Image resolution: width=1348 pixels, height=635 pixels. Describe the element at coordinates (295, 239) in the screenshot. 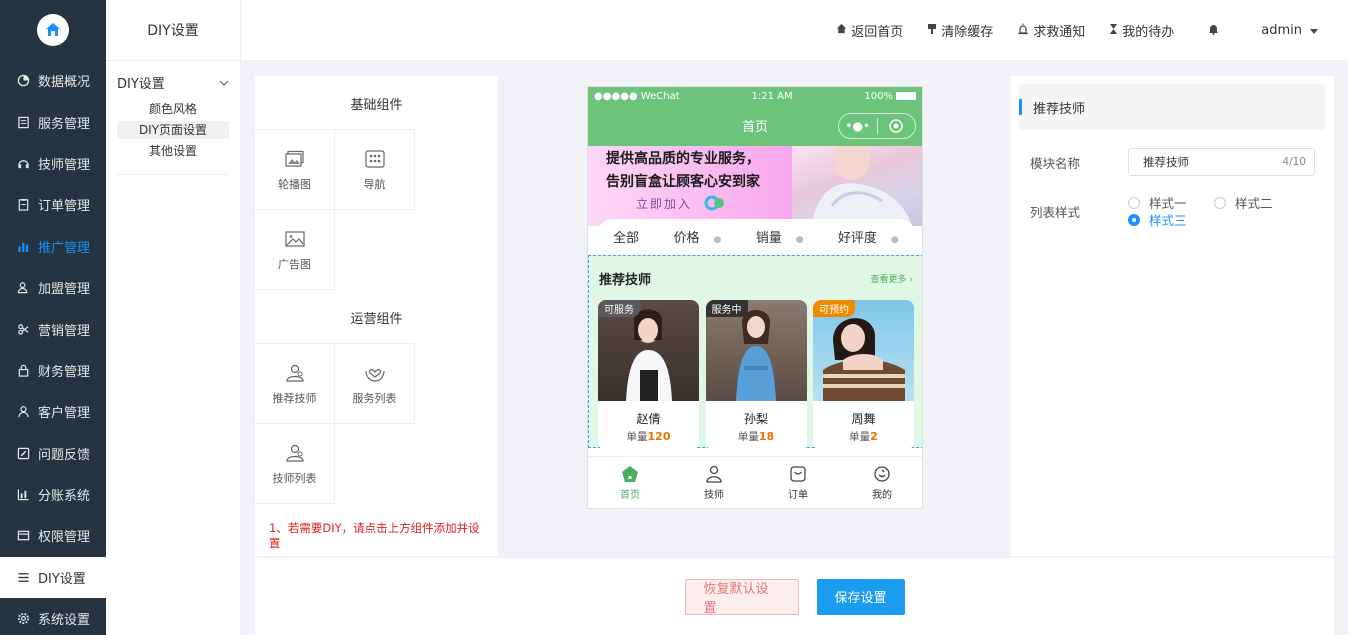

I see `image-icon` at that location.